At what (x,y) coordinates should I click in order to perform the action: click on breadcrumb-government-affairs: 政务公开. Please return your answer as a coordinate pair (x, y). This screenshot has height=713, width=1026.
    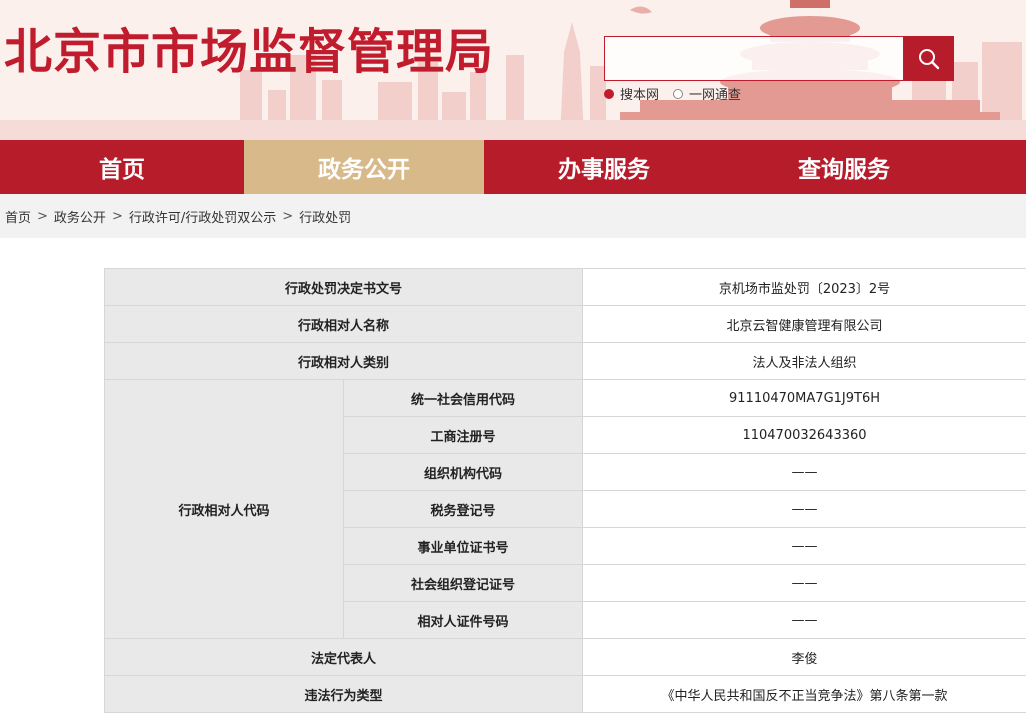
    Looking at the image, I should click on (80, 216).